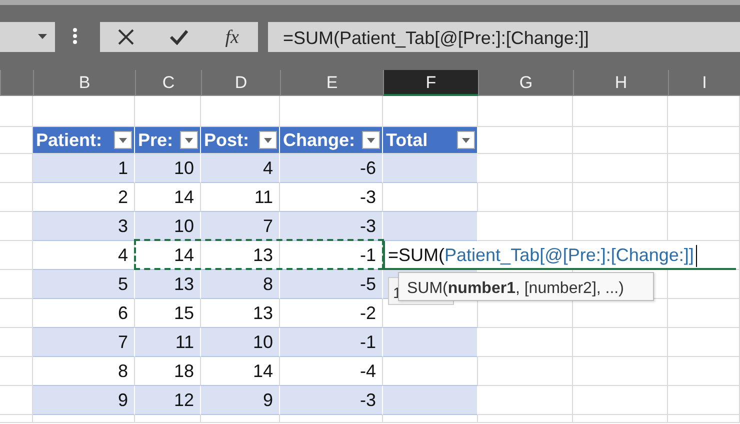 The image size is (740, 424). What do you see at coordinates (526, 286) in the screenshot?
I see `function-tooltip: SUM(number1, [number2], ...)` at bounding box center [526, 286].